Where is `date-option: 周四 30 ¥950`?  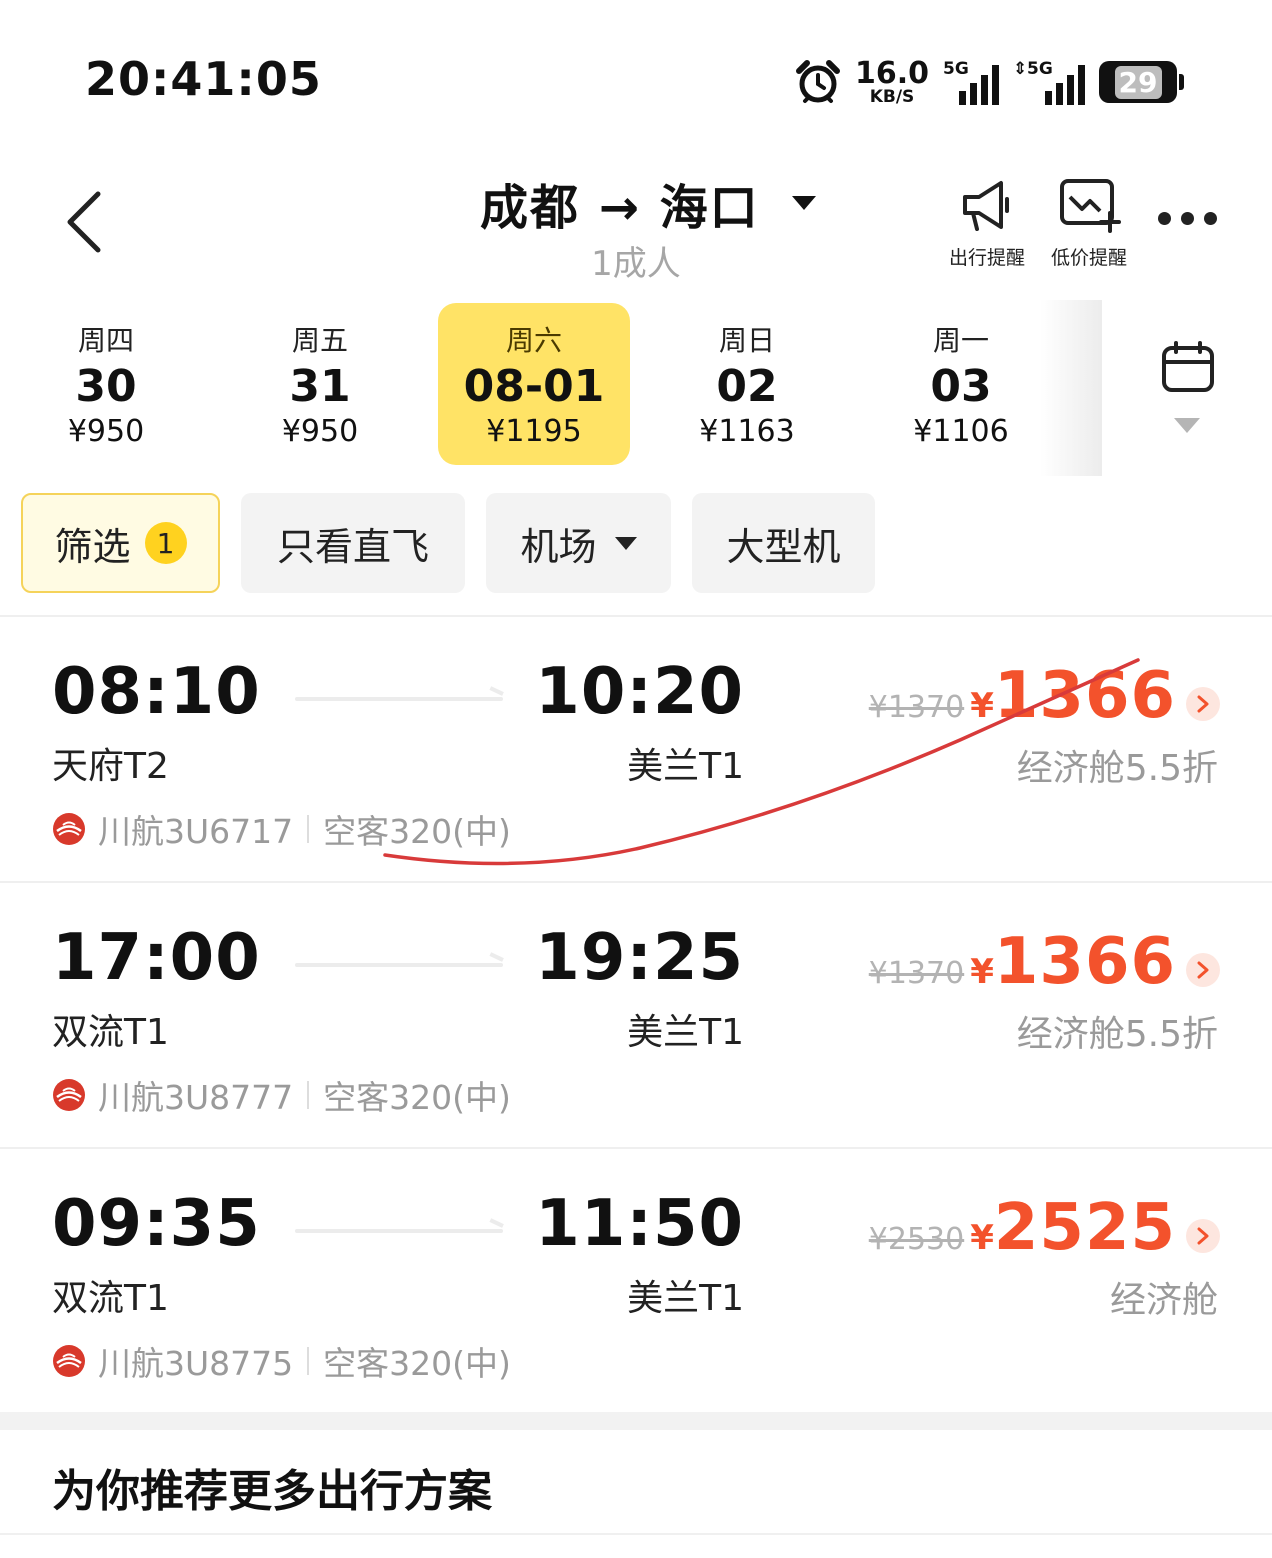
date-option: 周四 30 ¥950 is located at coordinates (106, 384).